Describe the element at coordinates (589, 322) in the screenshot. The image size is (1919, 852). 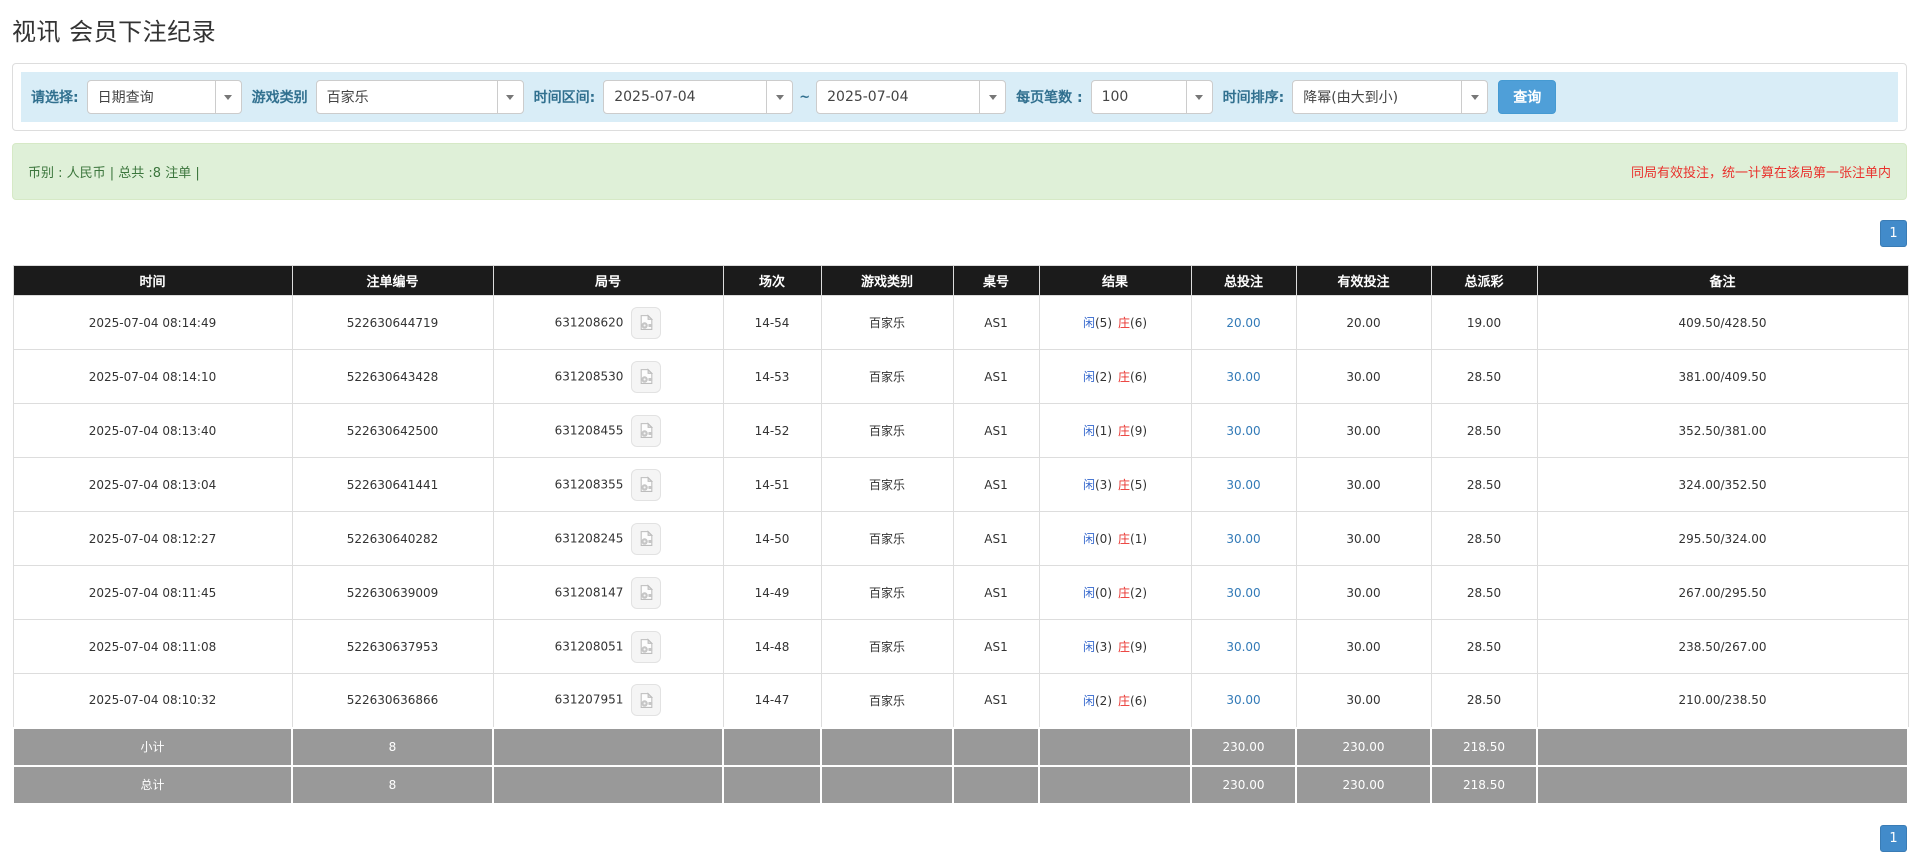
I see `round-id: 631208620` at that location.